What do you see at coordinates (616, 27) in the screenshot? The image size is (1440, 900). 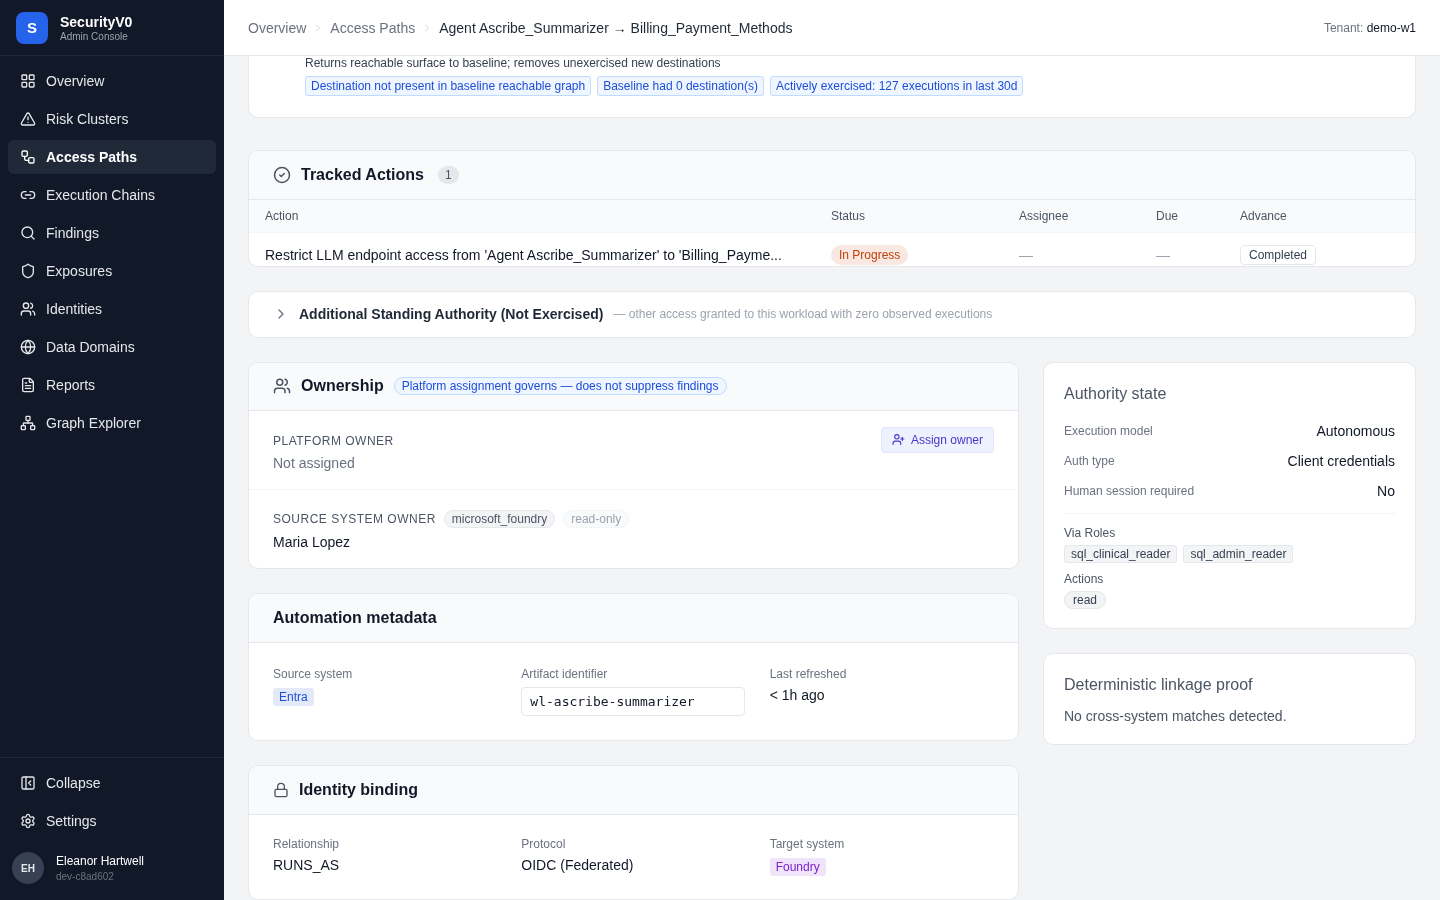 I see `page-title: Agent Ascribe_Summarizer → Billing_Payment_Methods` at bounding box center [616, 27].